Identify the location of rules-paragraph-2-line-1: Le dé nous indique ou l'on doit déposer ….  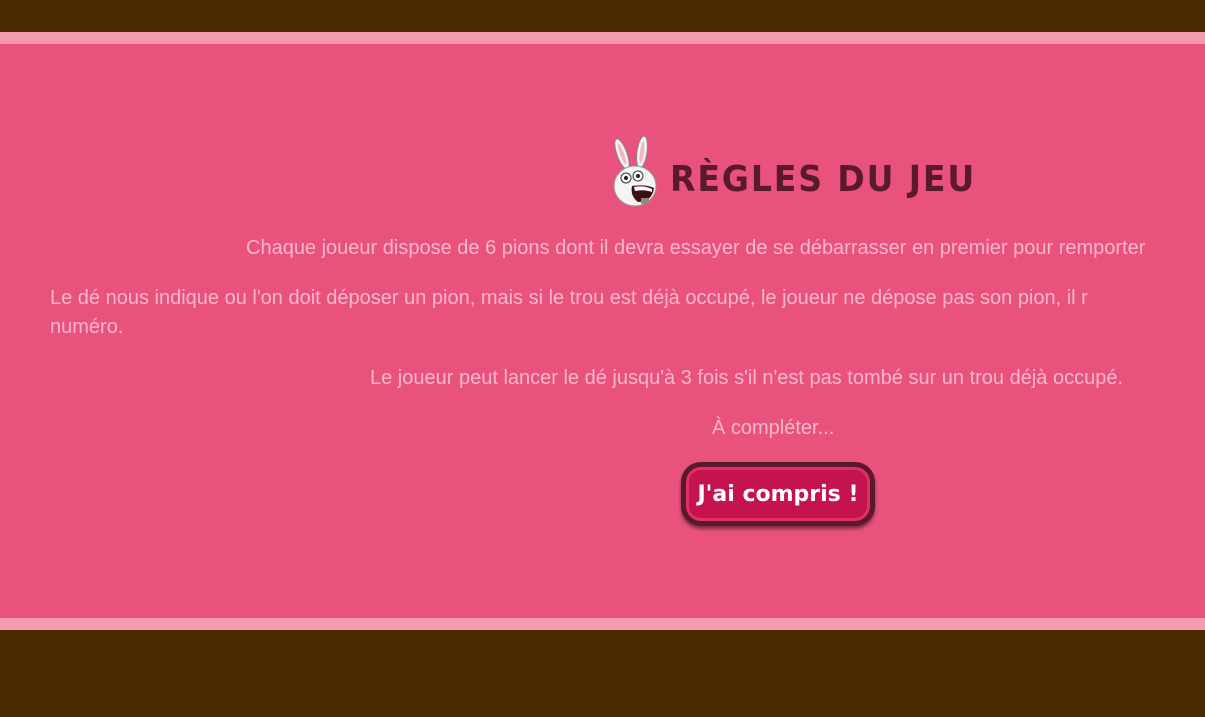
(569, 298).